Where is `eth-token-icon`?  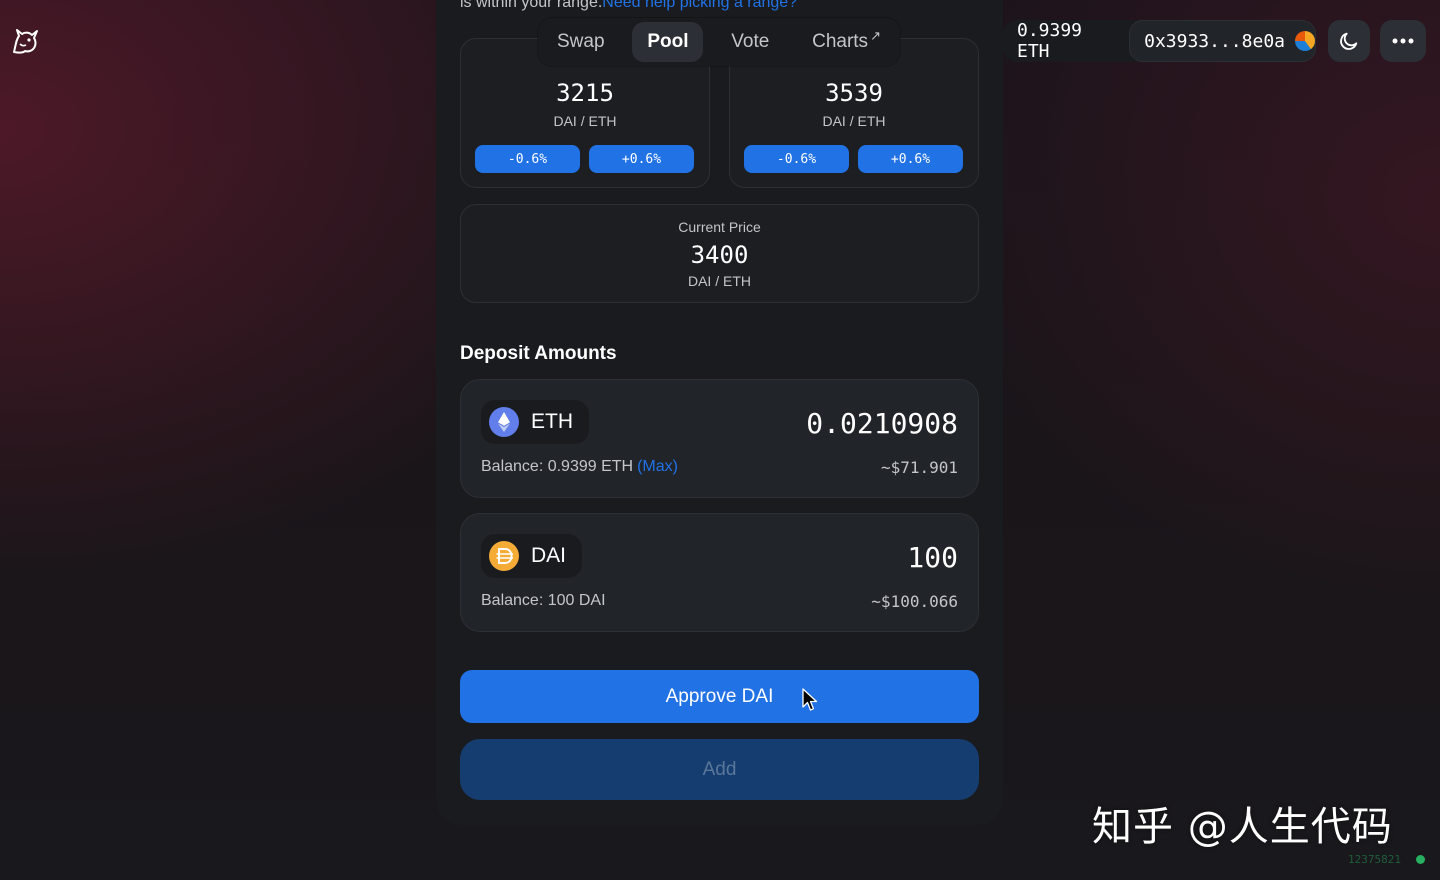
eth-token-icon is located at coordinates (504, 422).